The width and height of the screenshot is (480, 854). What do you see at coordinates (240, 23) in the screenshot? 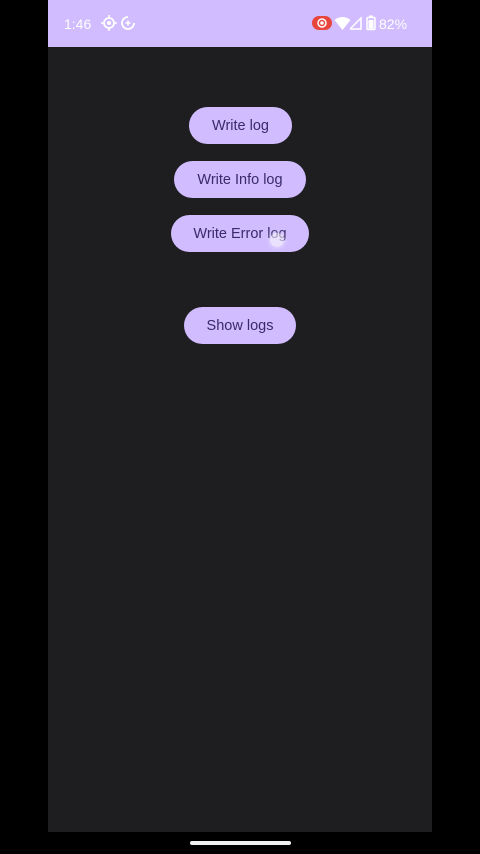
I see `status-bar: 1:46 82%` at bounding box center [240, 23].